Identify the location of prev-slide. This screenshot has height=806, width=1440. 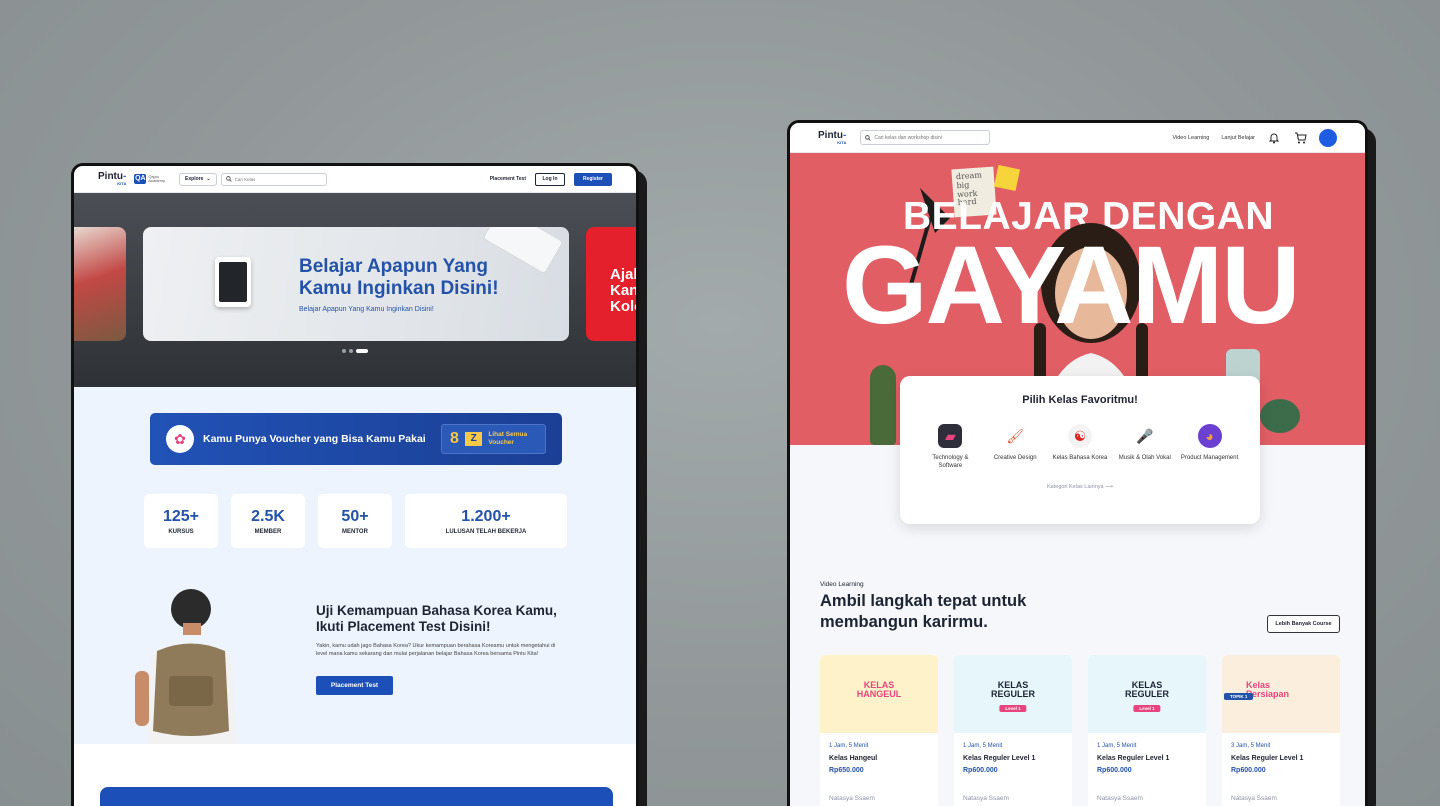
(100, 284).